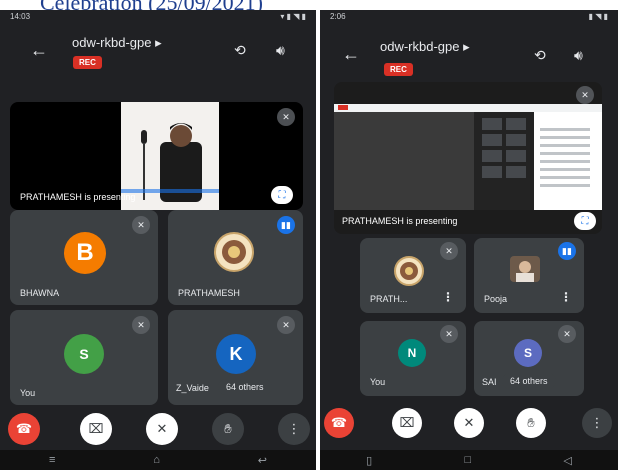  I want to click on home-icon: ⌂, so click(156, 460).